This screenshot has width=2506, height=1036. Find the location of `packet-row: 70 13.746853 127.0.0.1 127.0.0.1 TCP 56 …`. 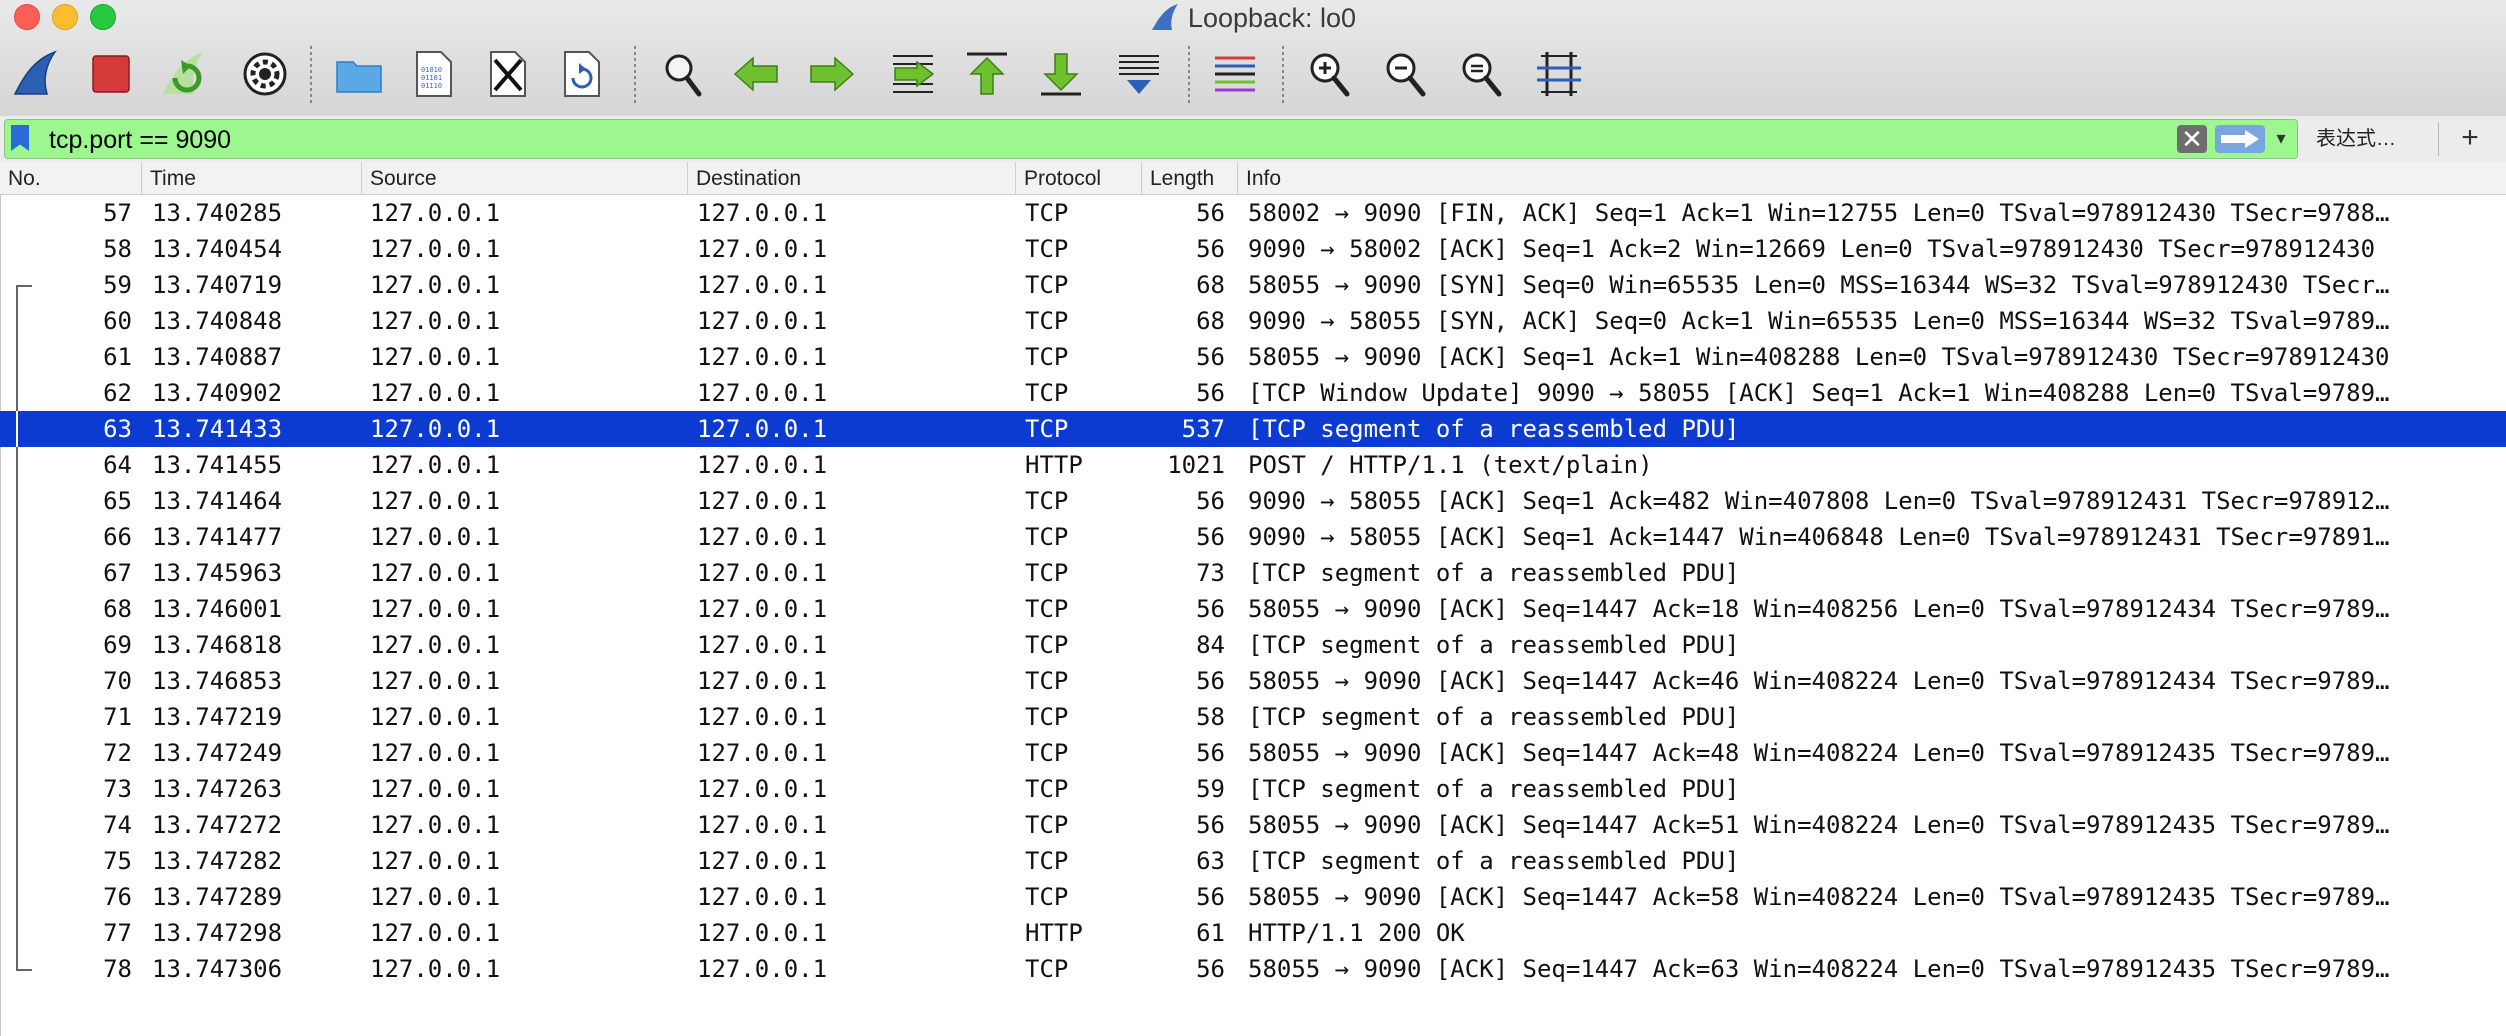

packet-row: 70 13.746853 127.0.0.1 127.0.0.1 TCP 56 … is located at coordinates (1253, 681).